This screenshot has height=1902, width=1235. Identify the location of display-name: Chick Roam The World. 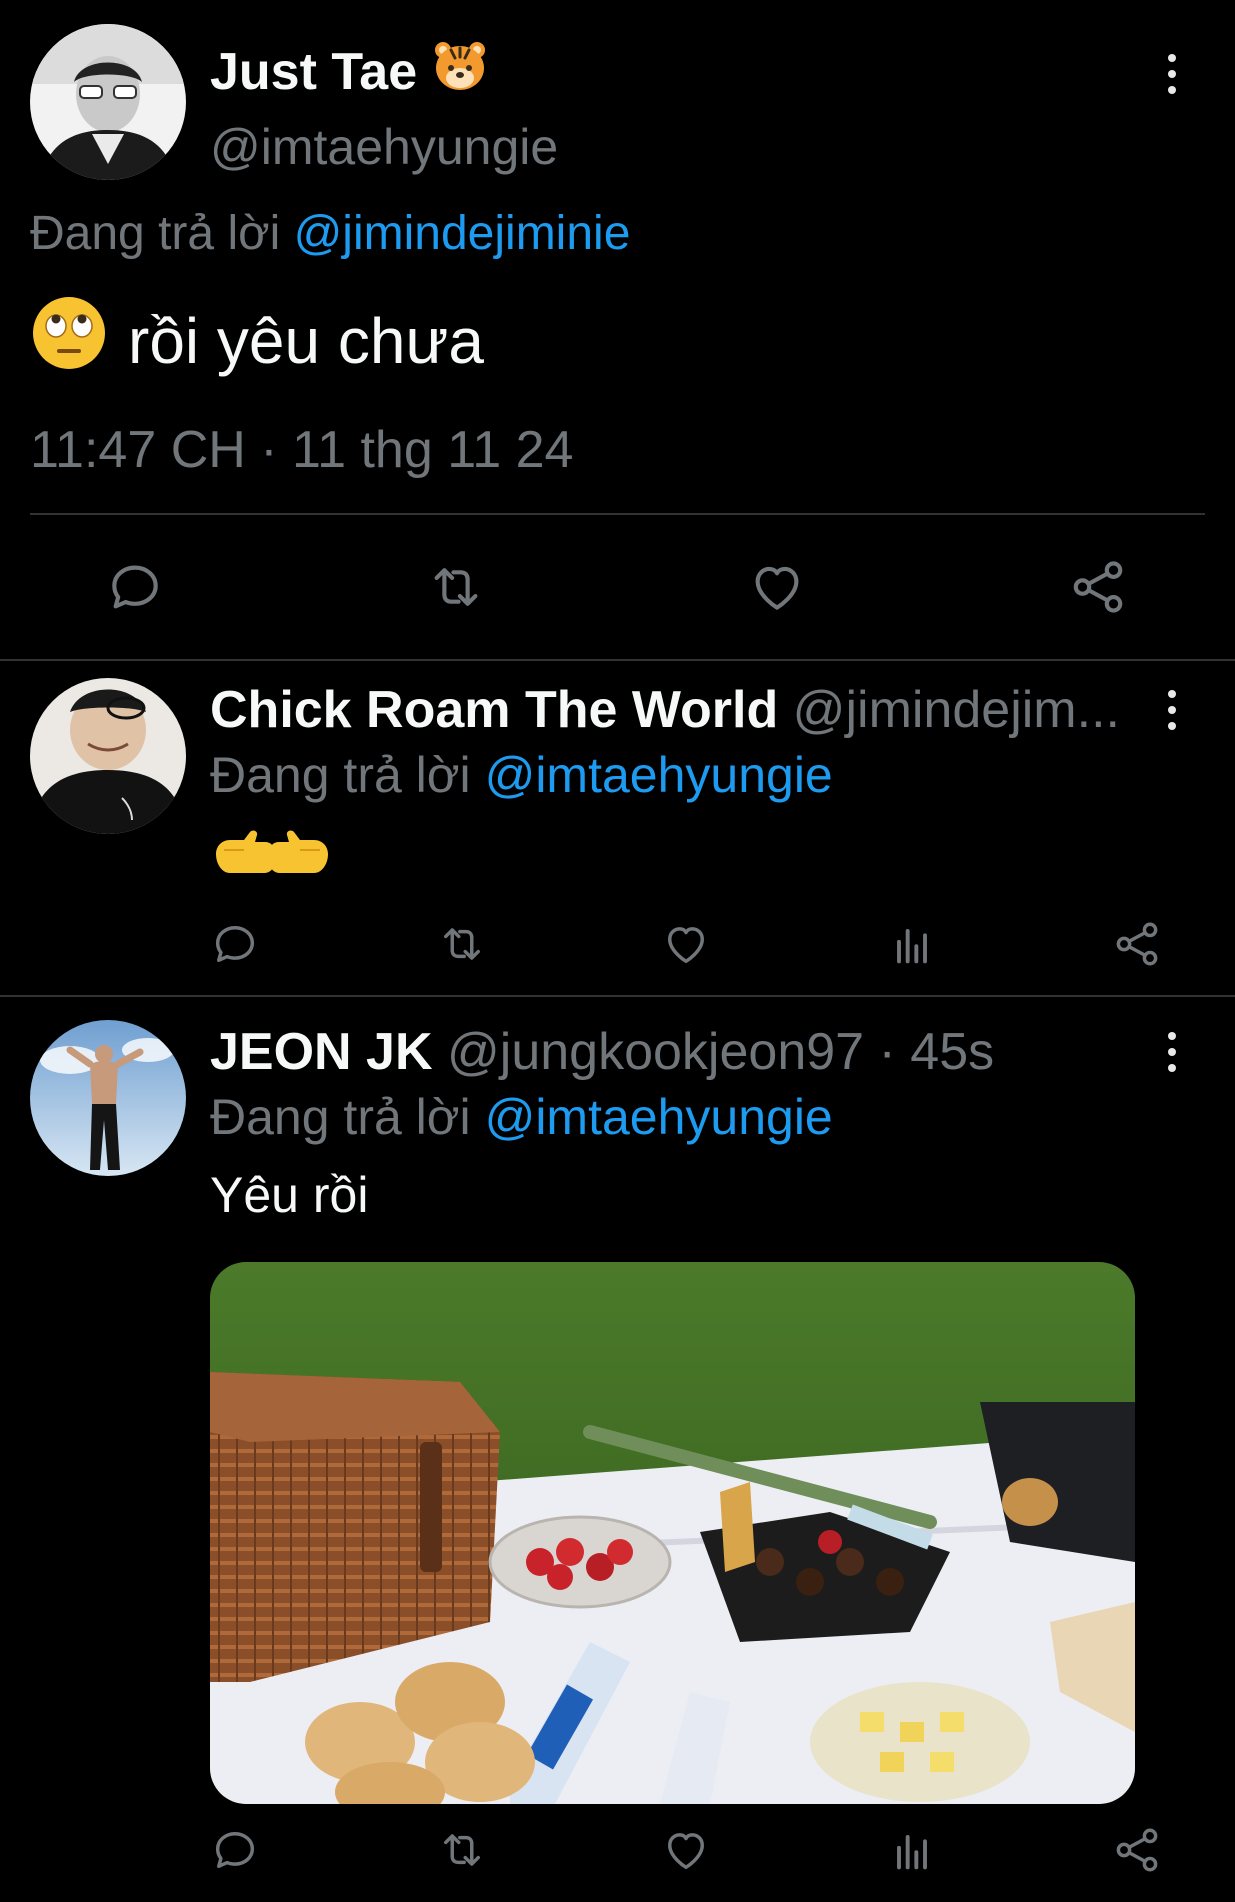
(494, 710).